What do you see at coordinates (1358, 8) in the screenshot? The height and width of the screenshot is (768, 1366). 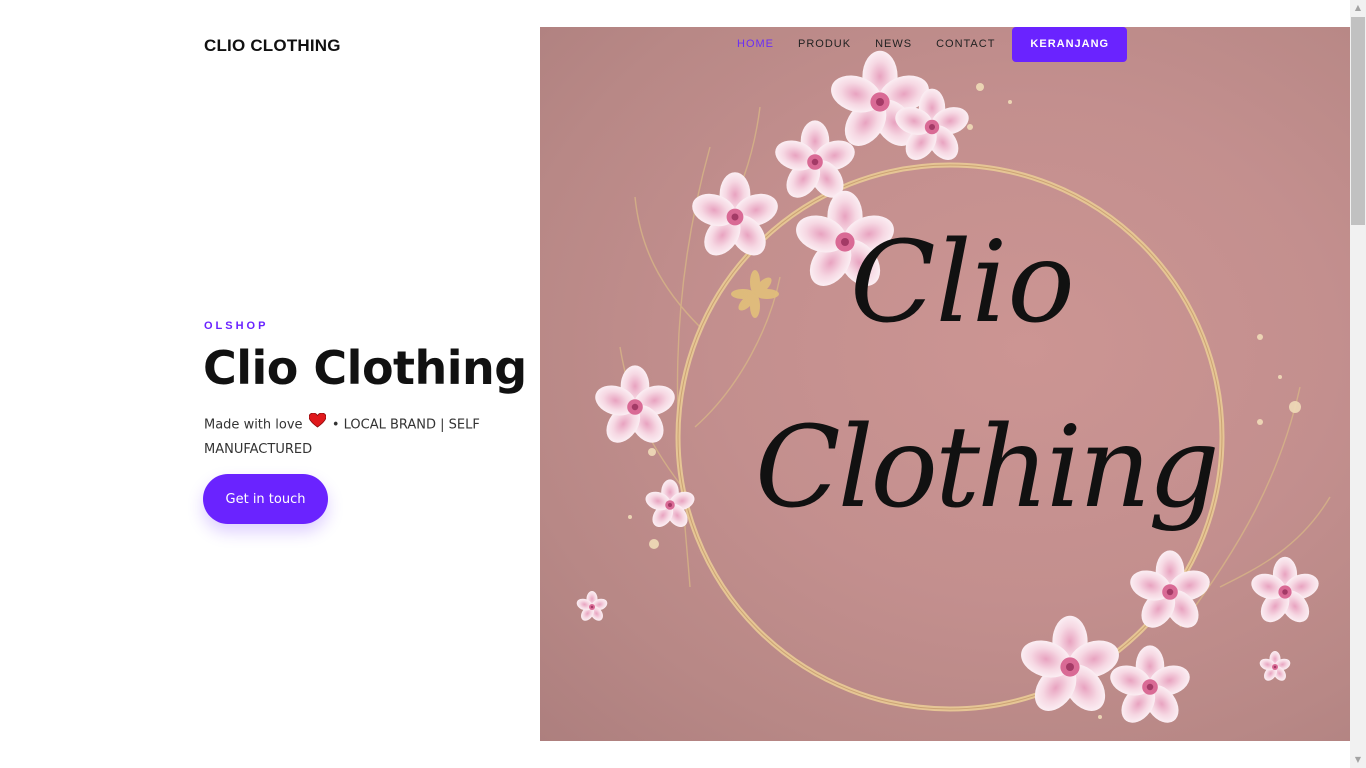 I see `scroll-up-arrow-icon: ▲` at bounding box center [1358, 8].